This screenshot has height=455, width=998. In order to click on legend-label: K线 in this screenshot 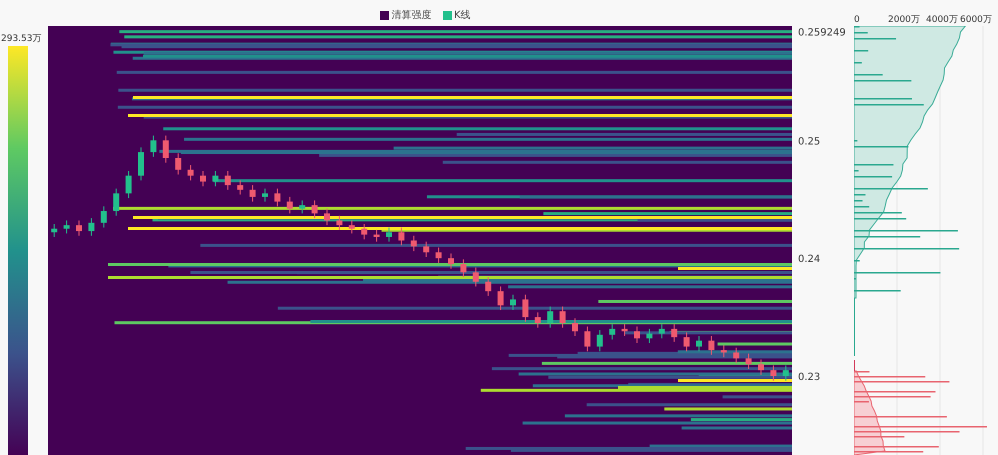, I will do `click(462, 15)`.